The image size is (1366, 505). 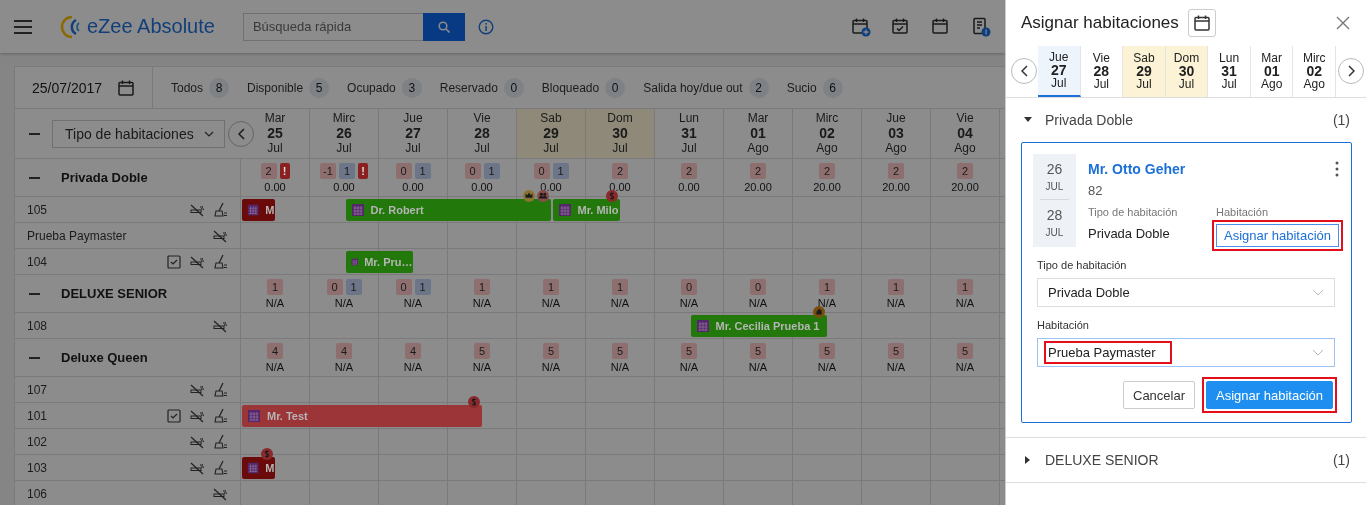 I want to click on menu-icon, so click(x=23, y=26).